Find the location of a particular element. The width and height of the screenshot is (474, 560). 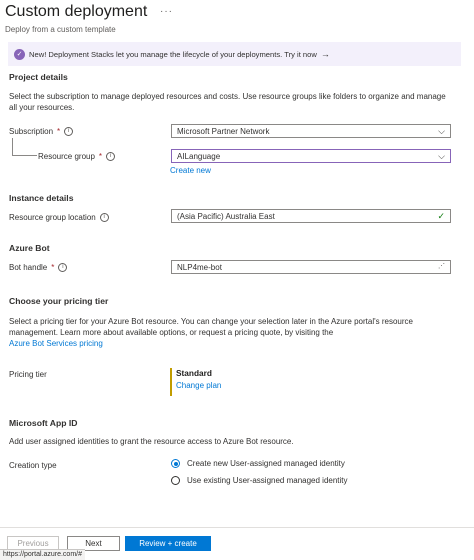

location-label-text: Resource group location is located at coordinates (52, 217).